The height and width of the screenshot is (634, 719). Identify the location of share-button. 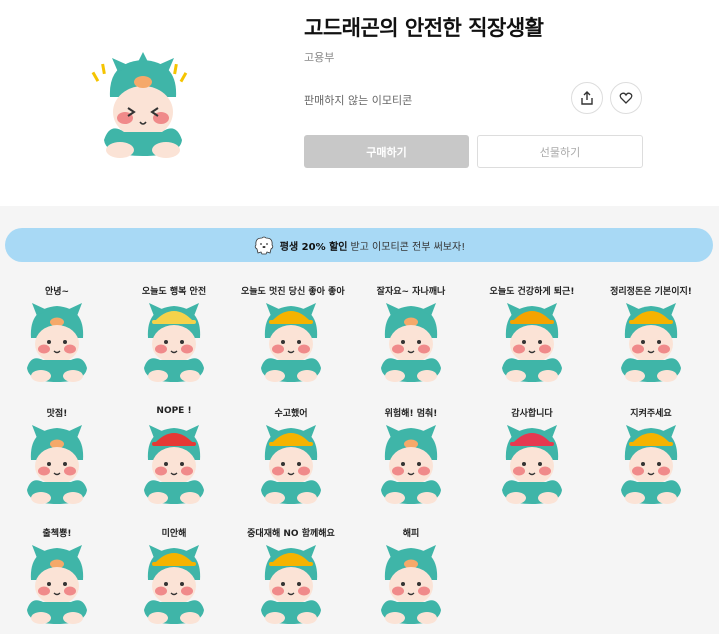
(587, 98).